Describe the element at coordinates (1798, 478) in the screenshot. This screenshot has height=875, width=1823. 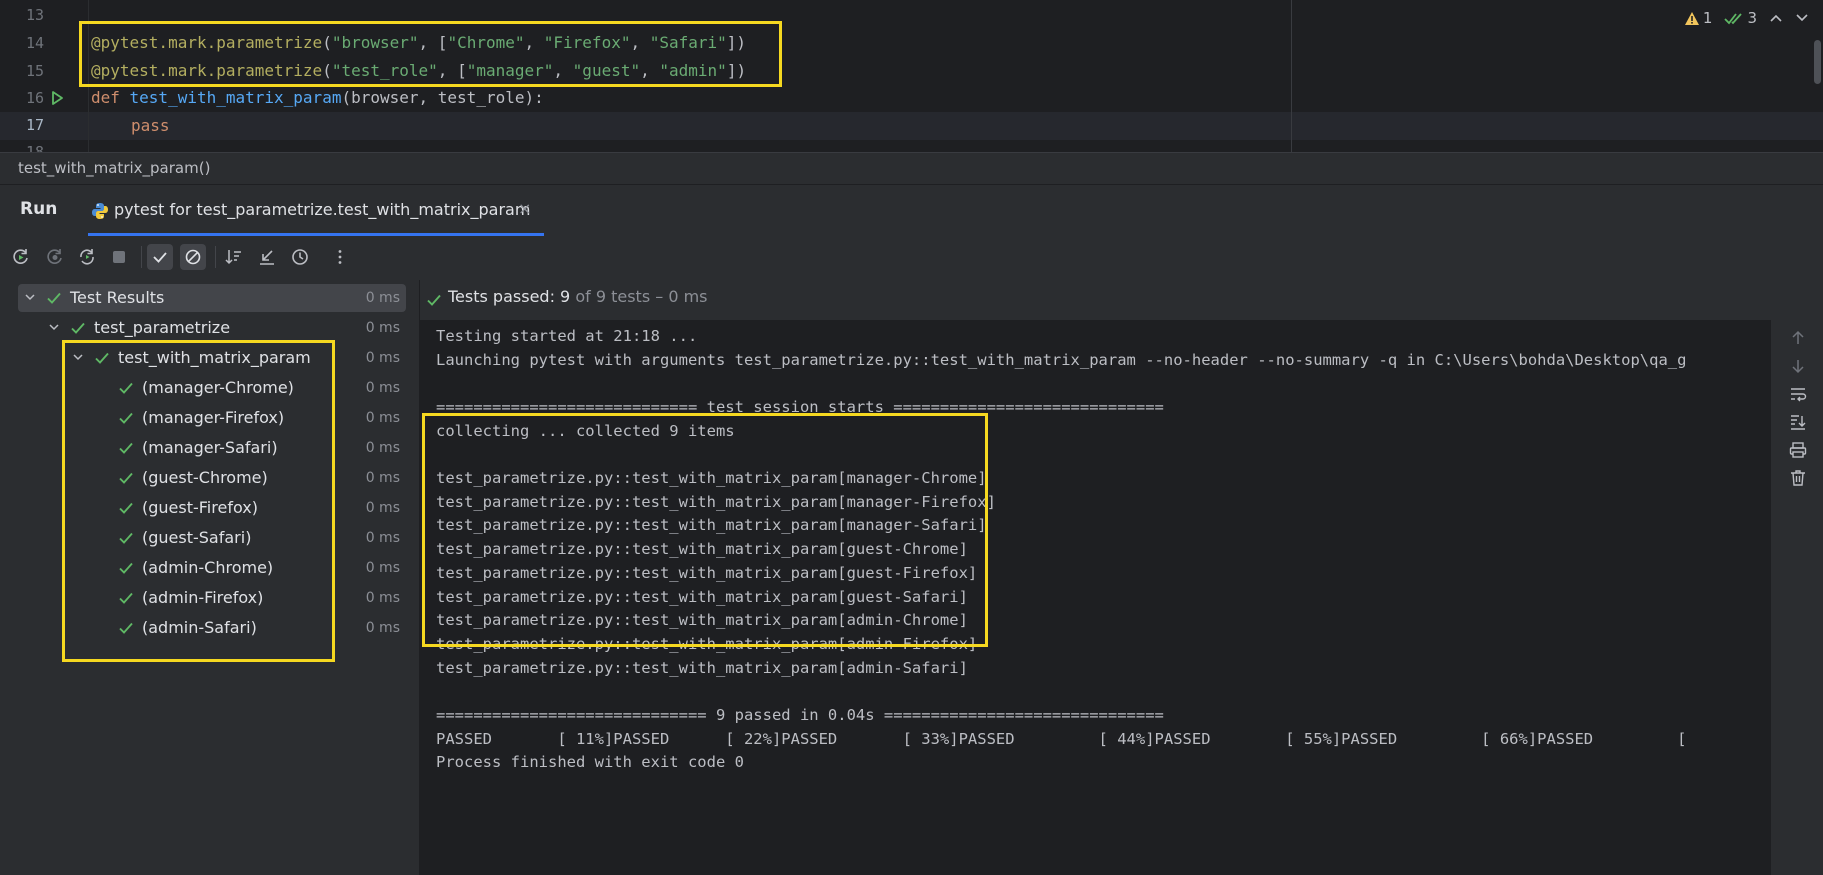
I see `trash-icon` at that location.